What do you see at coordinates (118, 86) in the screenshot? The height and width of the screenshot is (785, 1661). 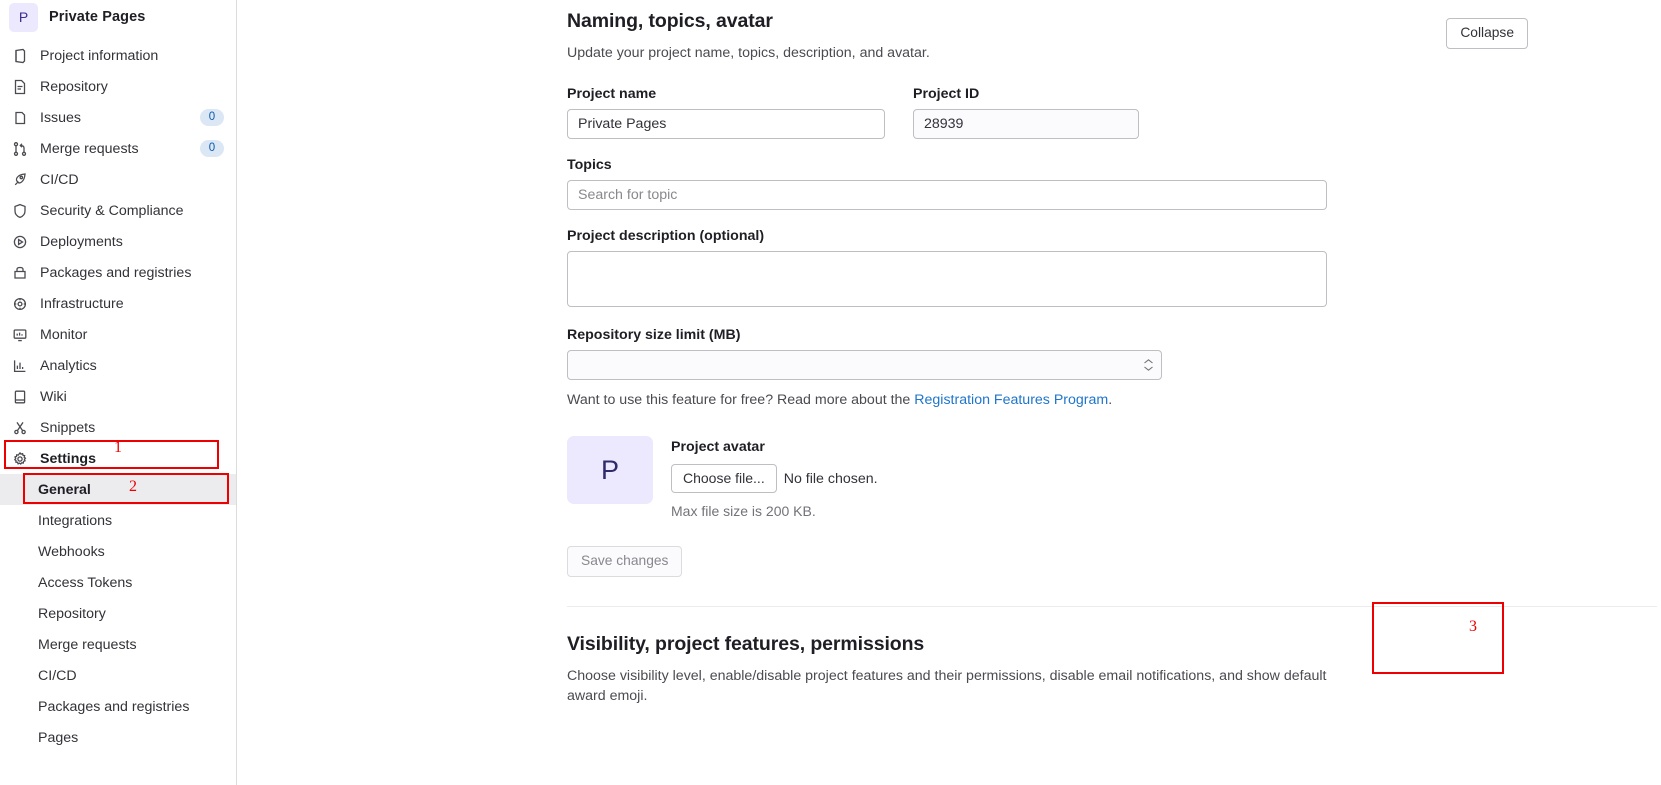 I see `sidebar-item-repository: Repository` at bounding box center [118, 86].